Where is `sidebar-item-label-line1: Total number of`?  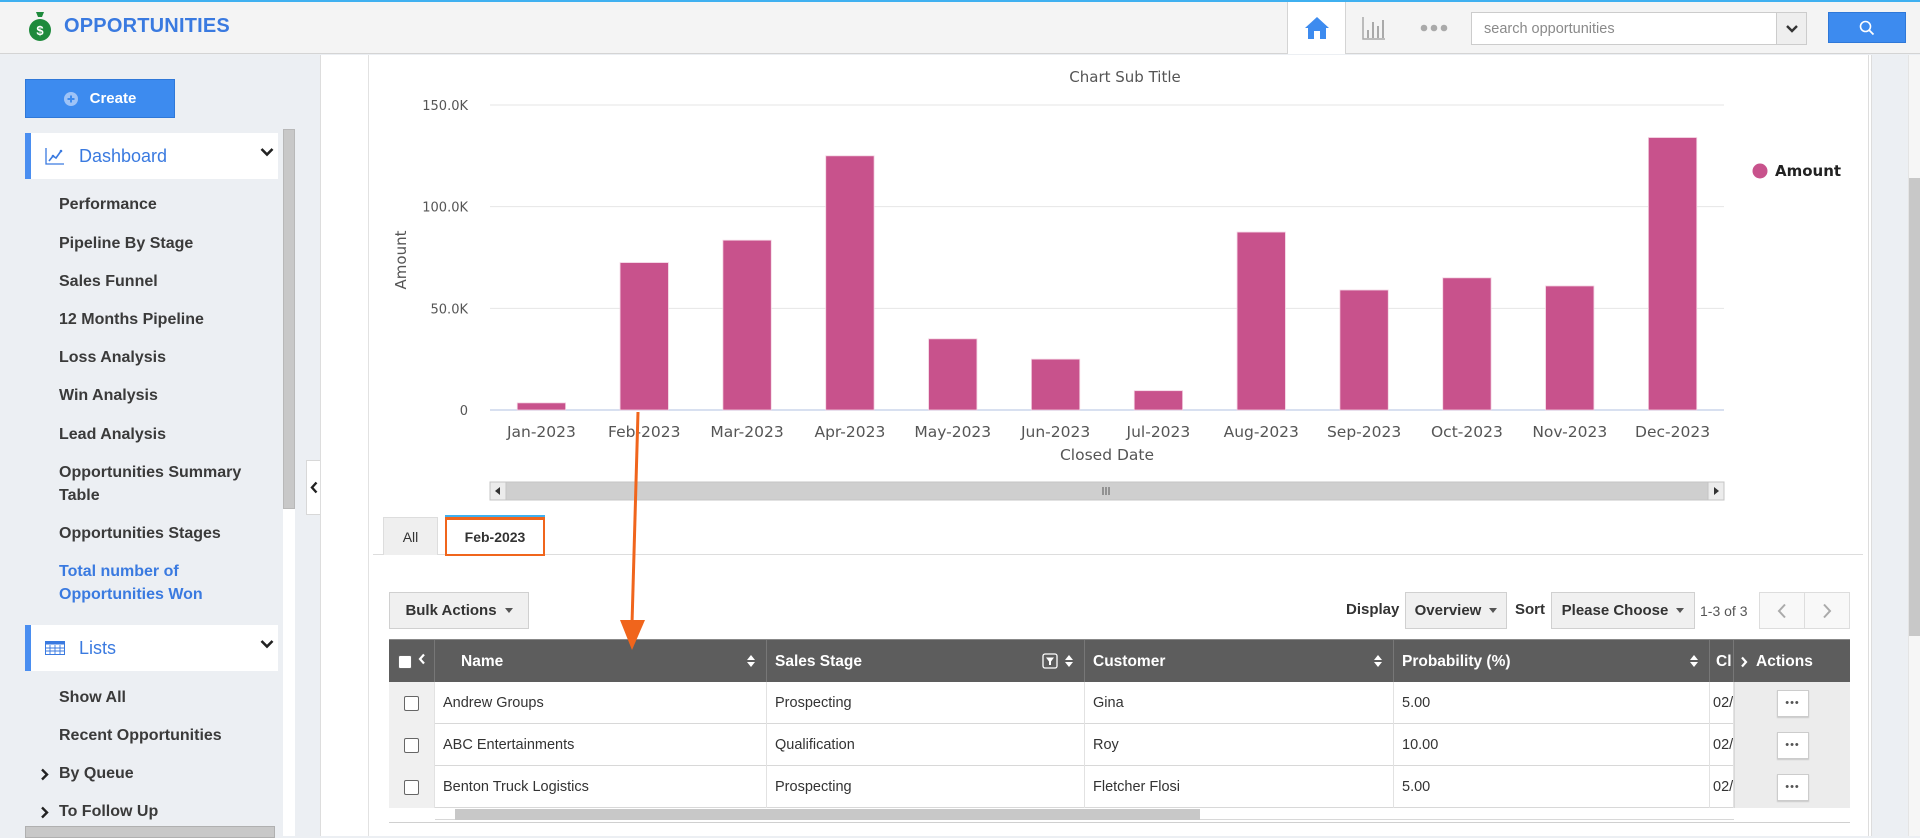
sidebar-item-label-line1: Total number of is located at coordinates (119, 571).